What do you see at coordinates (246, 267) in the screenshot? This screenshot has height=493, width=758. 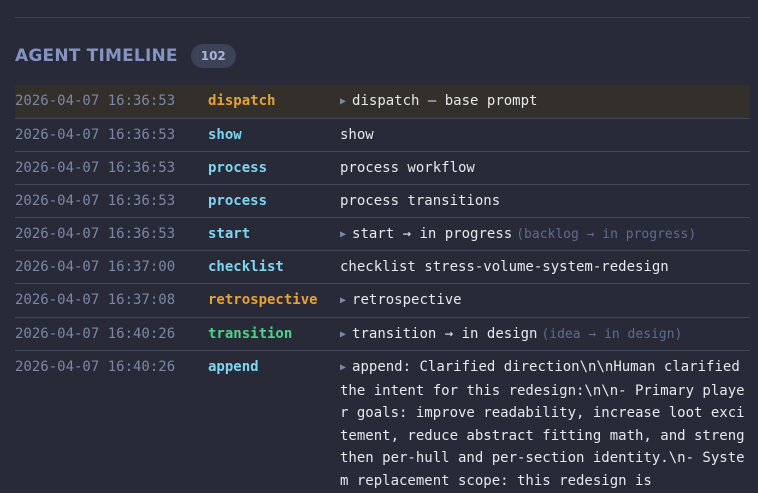 I see `row-event-type: checklist` at bounding box center [246, 267].